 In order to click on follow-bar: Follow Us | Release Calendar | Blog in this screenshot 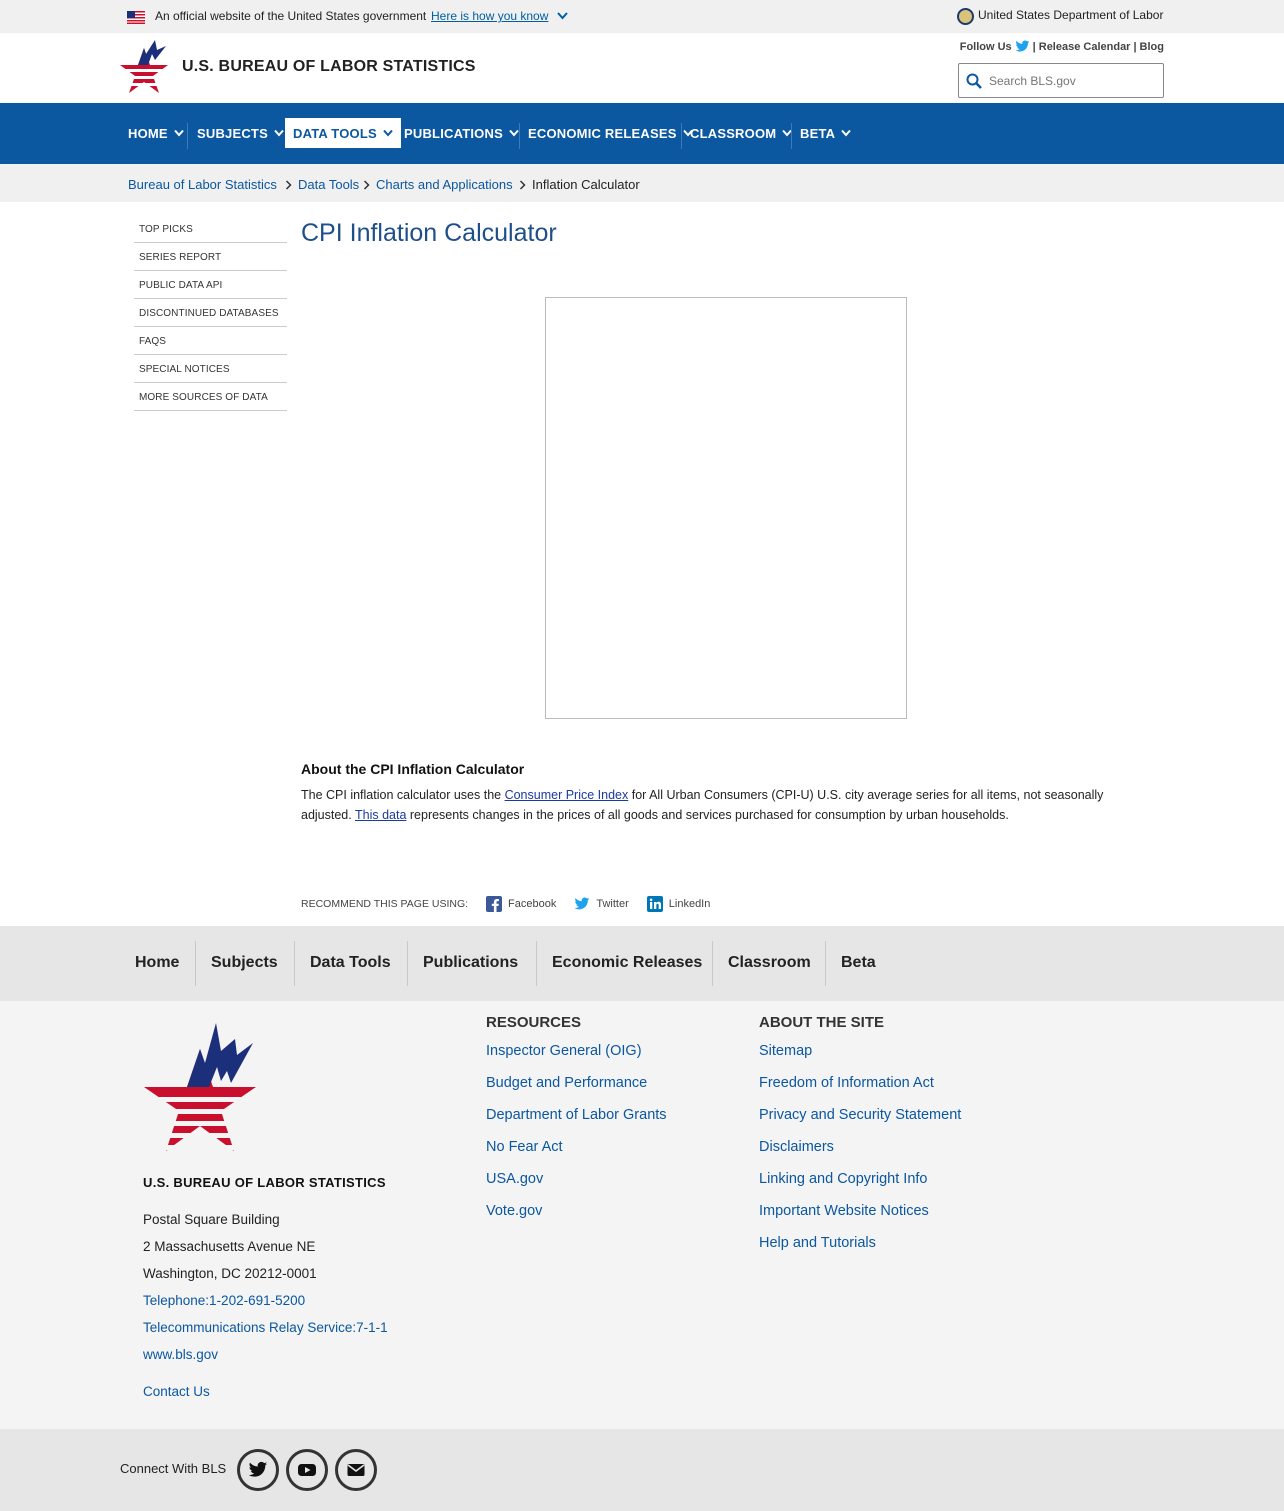, I will do `click(1062, 46)`.